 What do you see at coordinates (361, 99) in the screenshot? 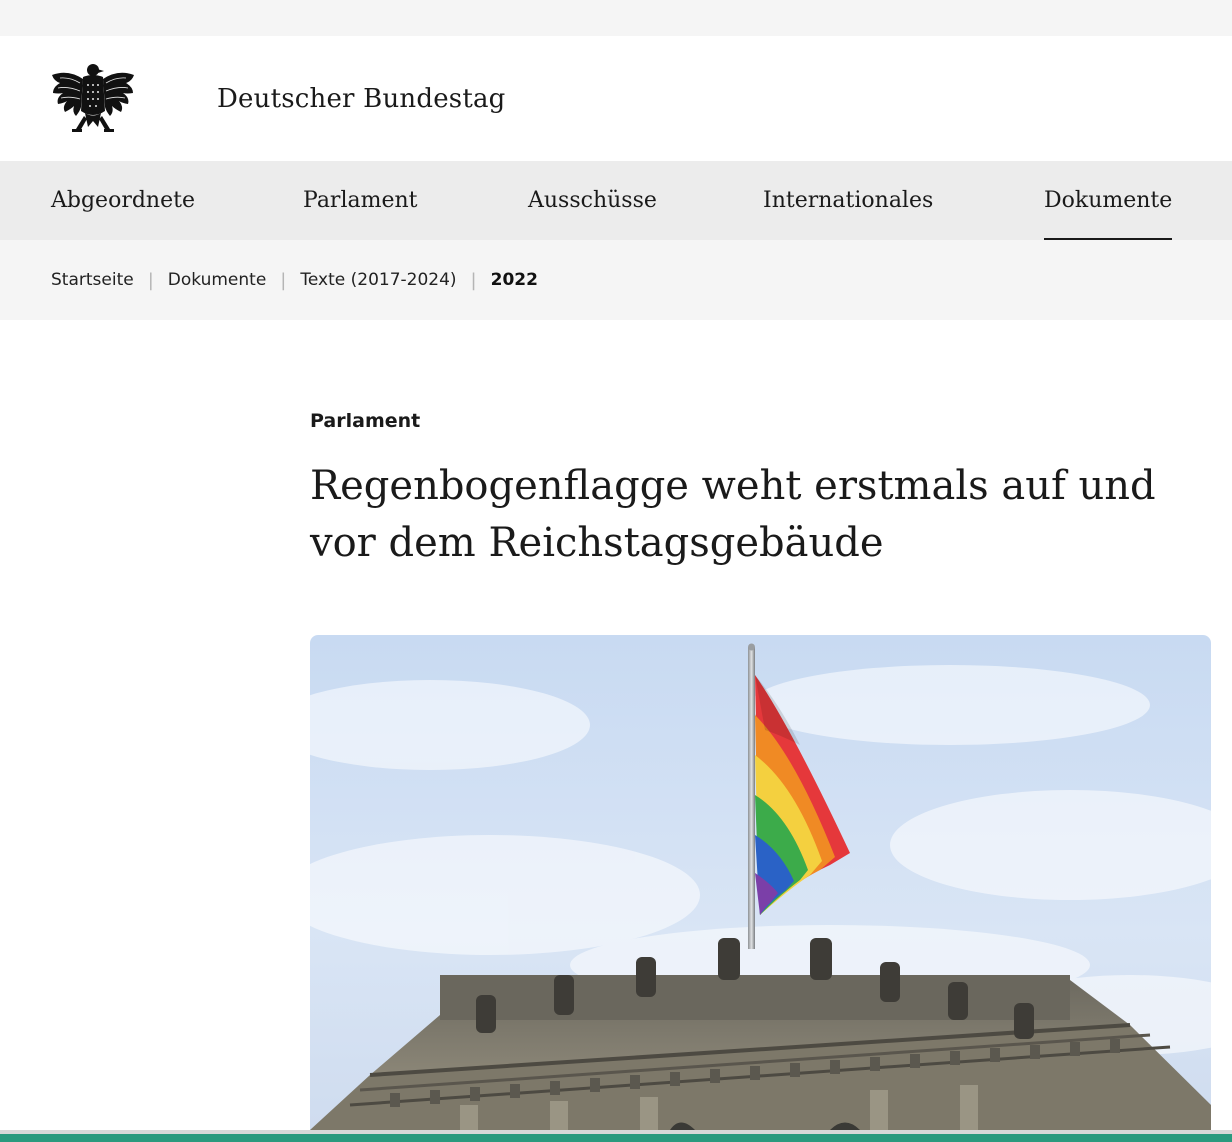
I see `site-title: Deutscher Bundestag` at bounding box center [361, 99].